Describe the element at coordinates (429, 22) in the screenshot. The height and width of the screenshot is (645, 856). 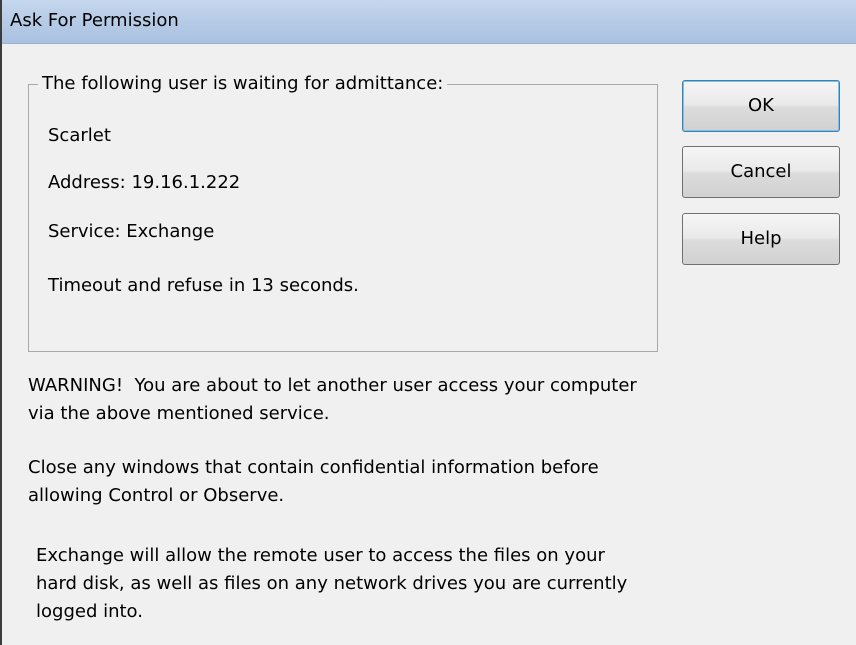
I see `title-bar: Ask For Permission` at that location.